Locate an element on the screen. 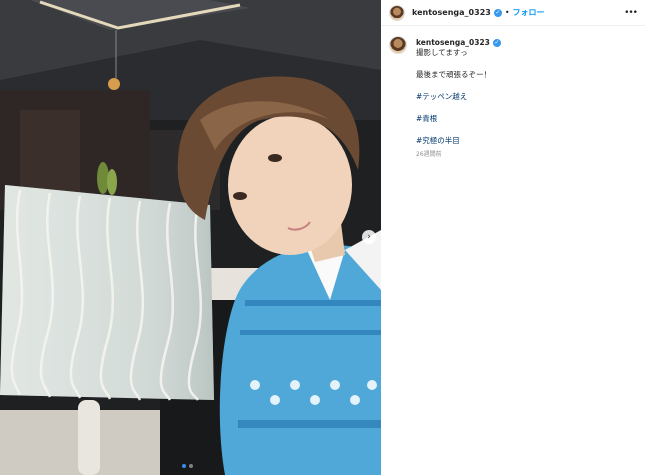 The image size is (645, 475). caption-line: 最後まで頑張るぞー！ is located at coordinates (453, 74).